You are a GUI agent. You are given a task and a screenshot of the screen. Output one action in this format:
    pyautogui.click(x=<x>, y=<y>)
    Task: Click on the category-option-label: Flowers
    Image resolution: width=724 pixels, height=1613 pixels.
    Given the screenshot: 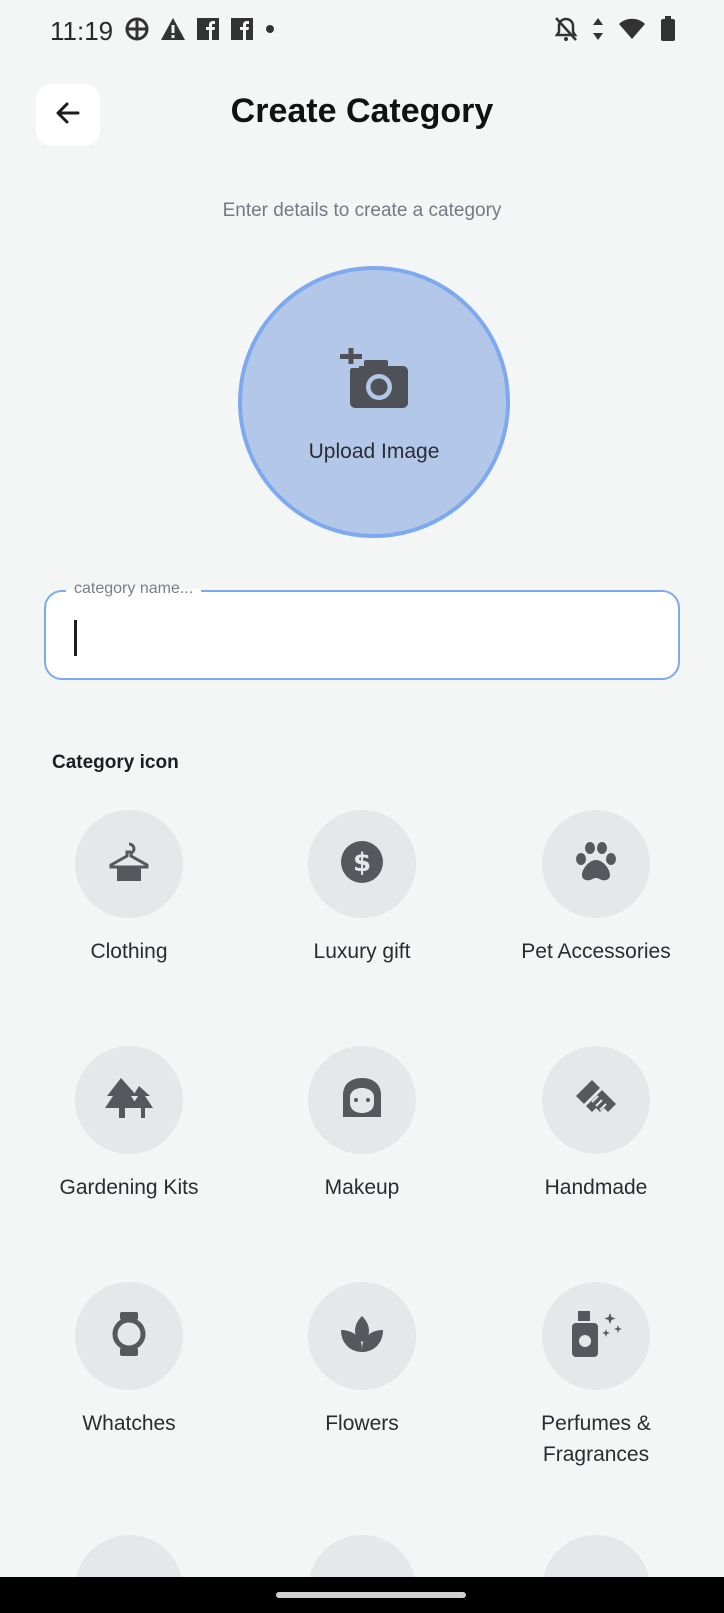 What is the action you would take?
    pyautogui.click(x=362, y=1423)
    